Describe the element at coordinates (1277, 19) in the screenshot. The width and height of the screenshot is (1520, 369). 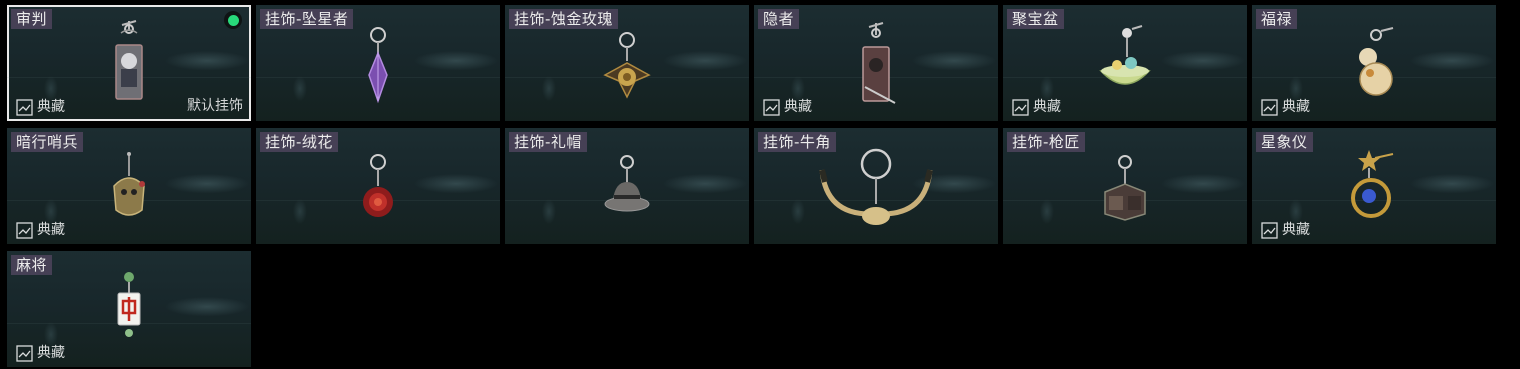
I see `charm-name: 福禄` at that location.